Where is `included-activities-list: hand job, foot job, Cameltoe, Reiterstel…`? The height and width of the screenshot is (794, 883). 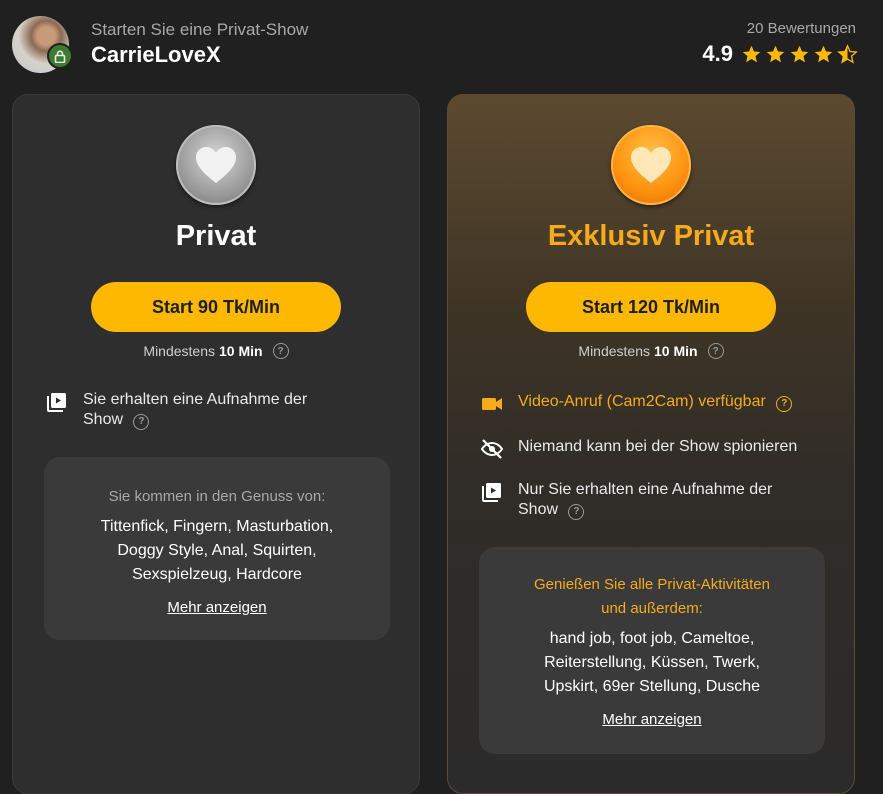
included-activities-list: hand job, foot job, Cameltoe, Reiterstel… is located at coordinates (652, 663).